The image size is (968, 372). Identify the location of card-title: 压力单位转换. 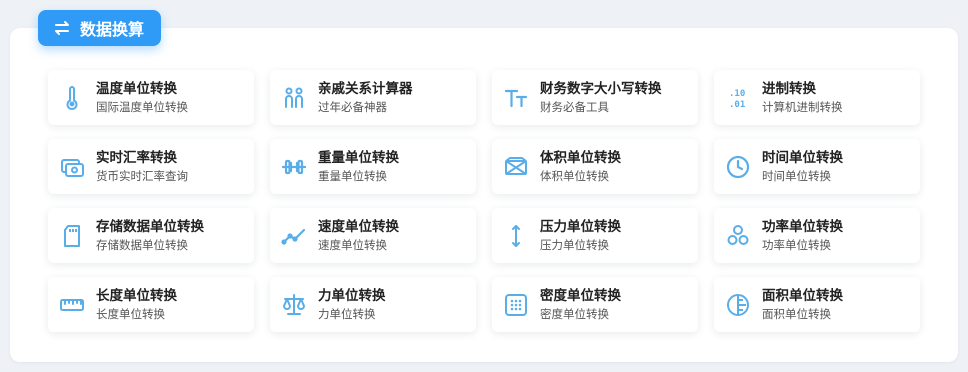
(580, 227).